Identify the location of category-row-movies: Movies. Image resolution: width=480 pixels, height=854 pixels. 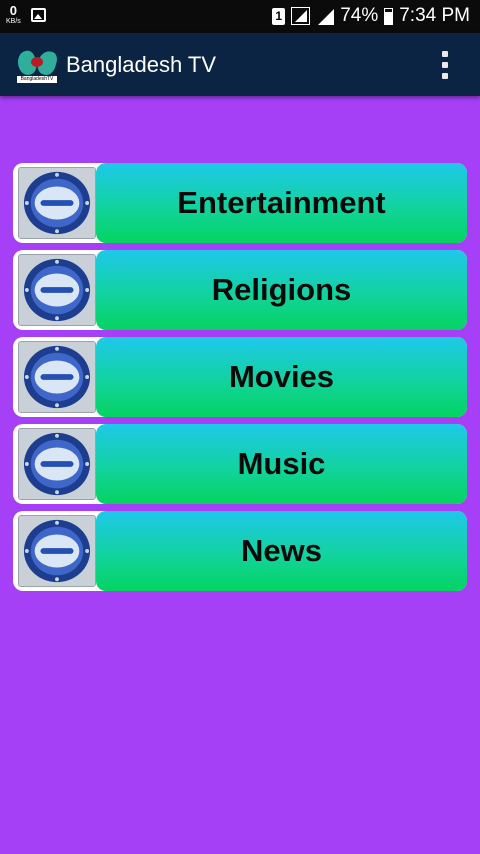
(240, 377).